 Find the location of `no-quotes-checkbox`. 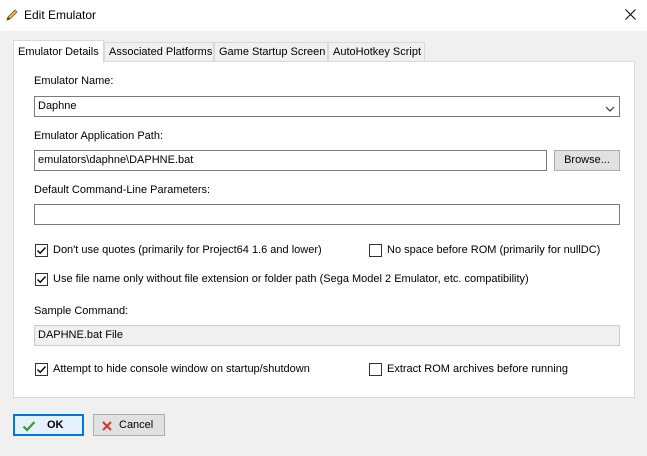

no-quotes-checkbox is located at coordinates (41, 250).